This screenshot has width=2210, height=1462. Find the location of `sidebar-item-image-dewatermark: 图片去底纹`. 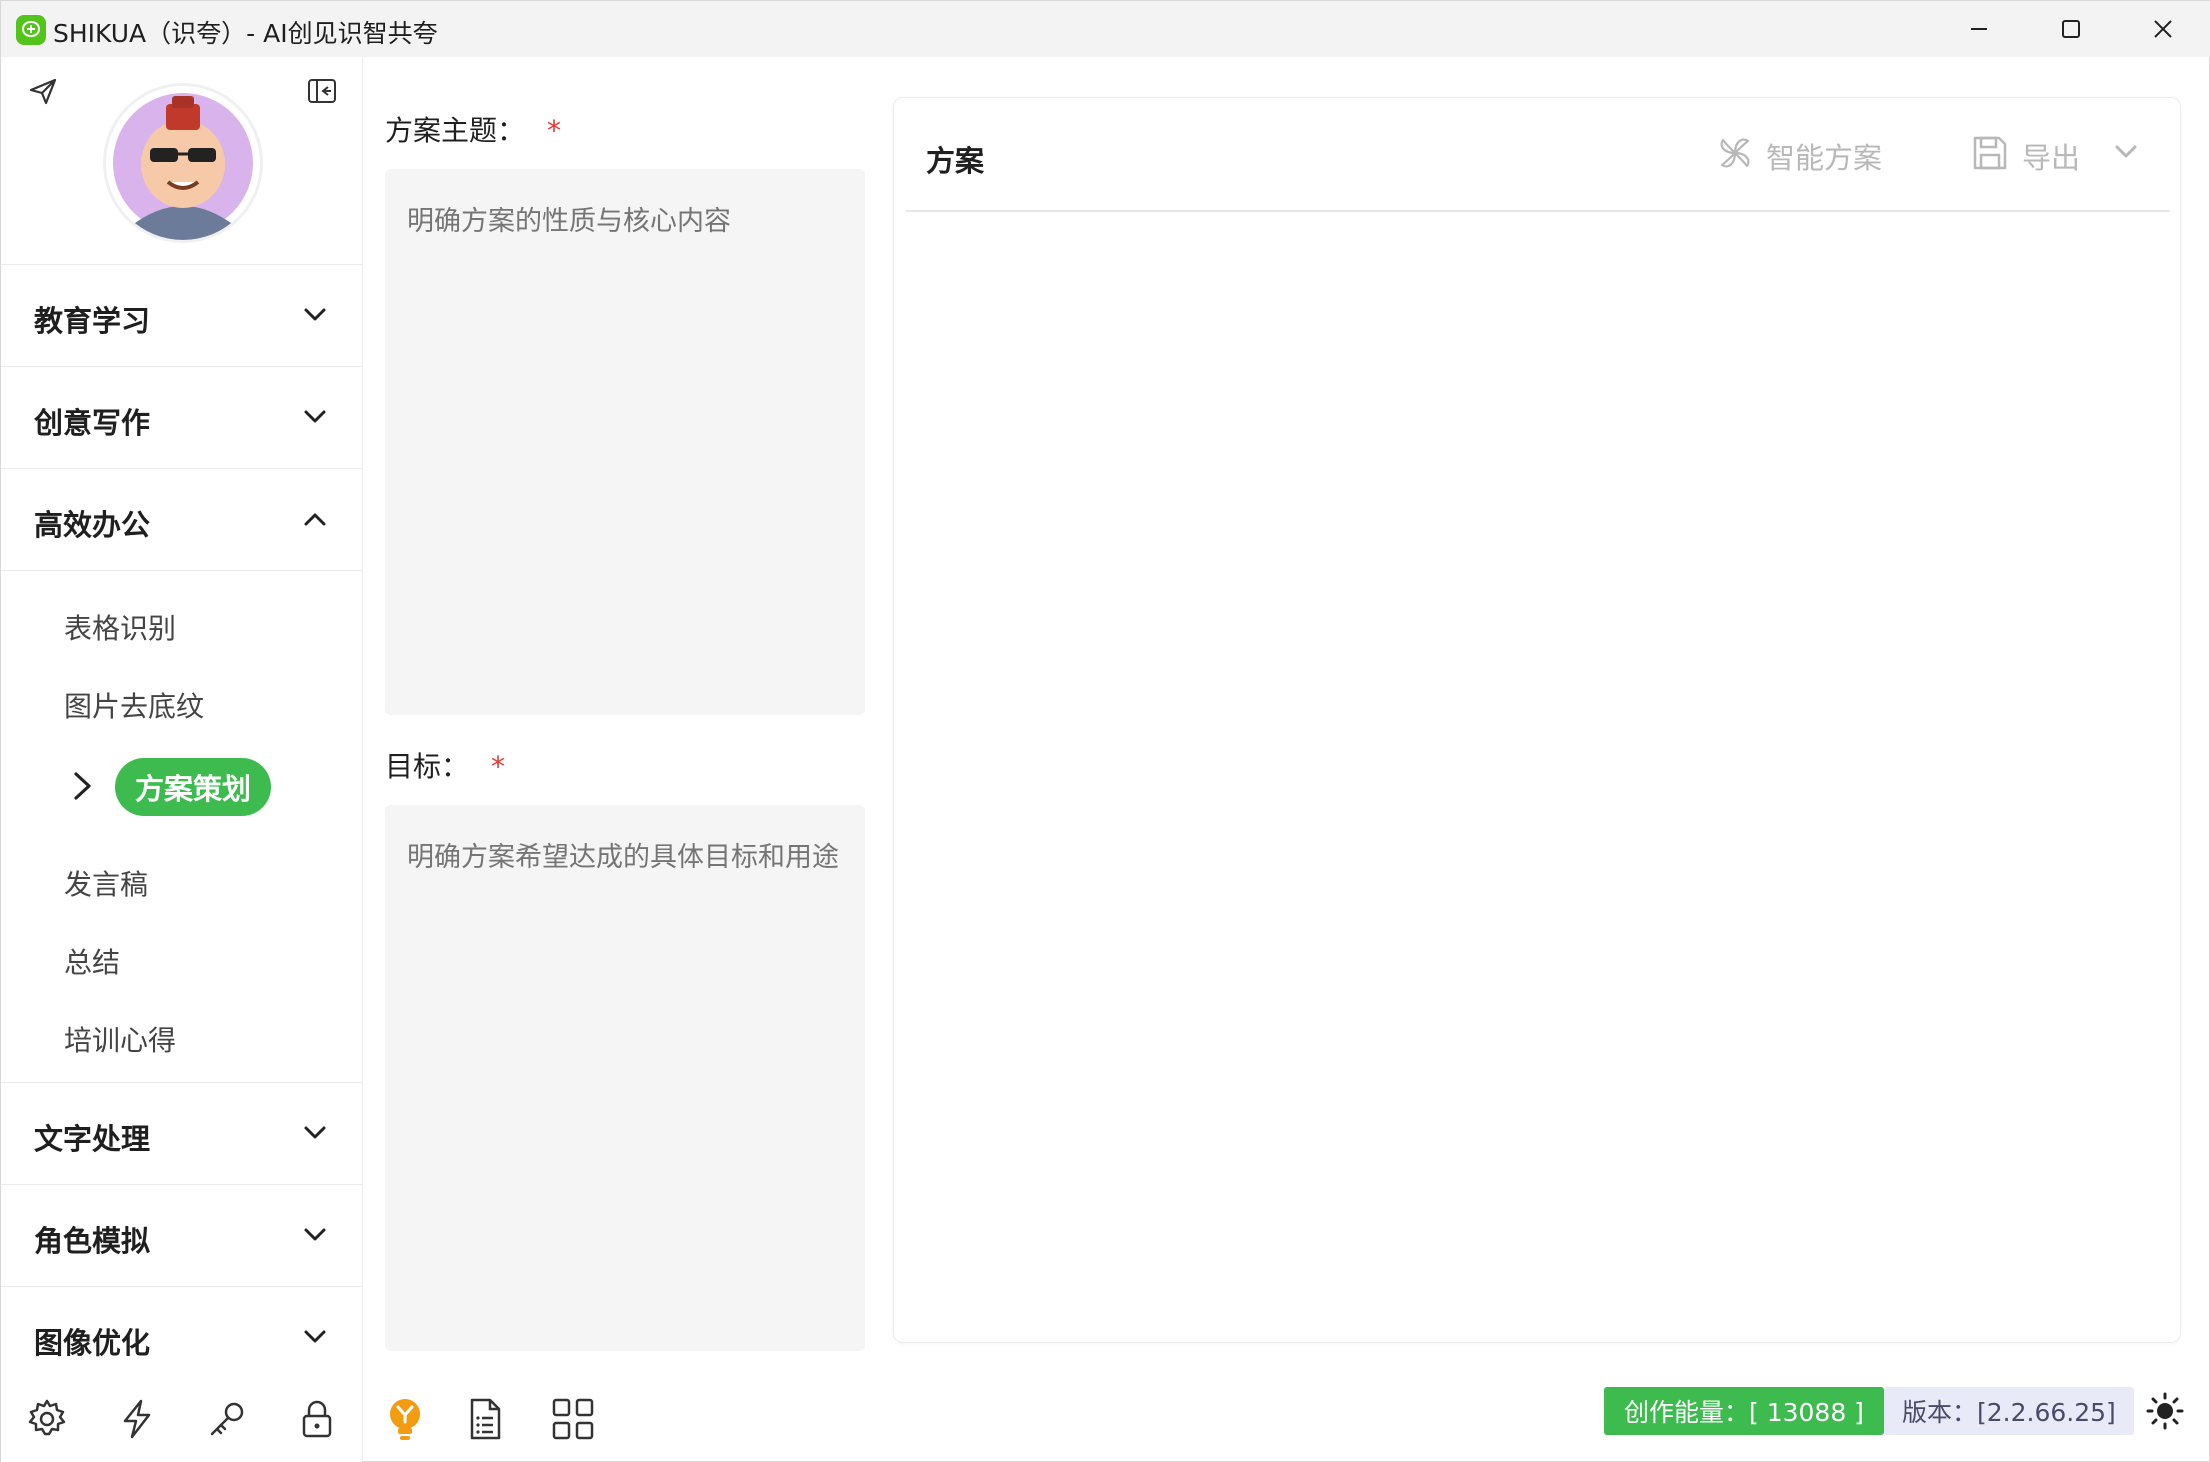

sidebar-item-image-dewatermark: 图片去底纹 is located at coordinates (134, 705).